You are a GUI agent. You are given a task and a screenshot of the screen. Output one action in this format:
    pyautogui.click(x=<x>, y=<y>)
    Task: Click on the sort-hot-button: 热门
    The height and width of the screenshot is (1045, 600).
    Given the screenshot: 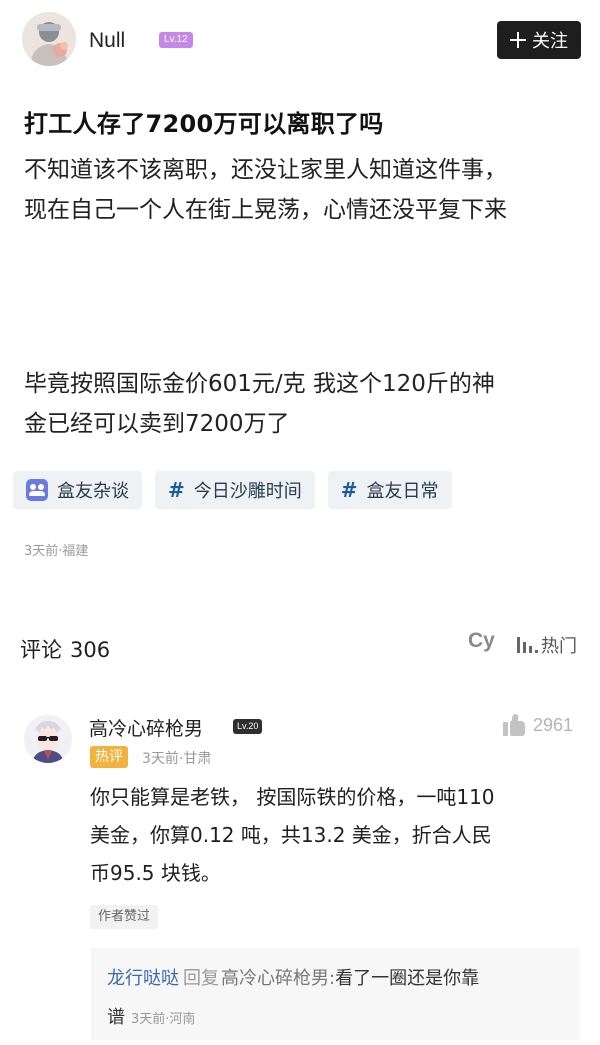 What is the action you would take?
    pyautogui.click(x=546, y=645)
    